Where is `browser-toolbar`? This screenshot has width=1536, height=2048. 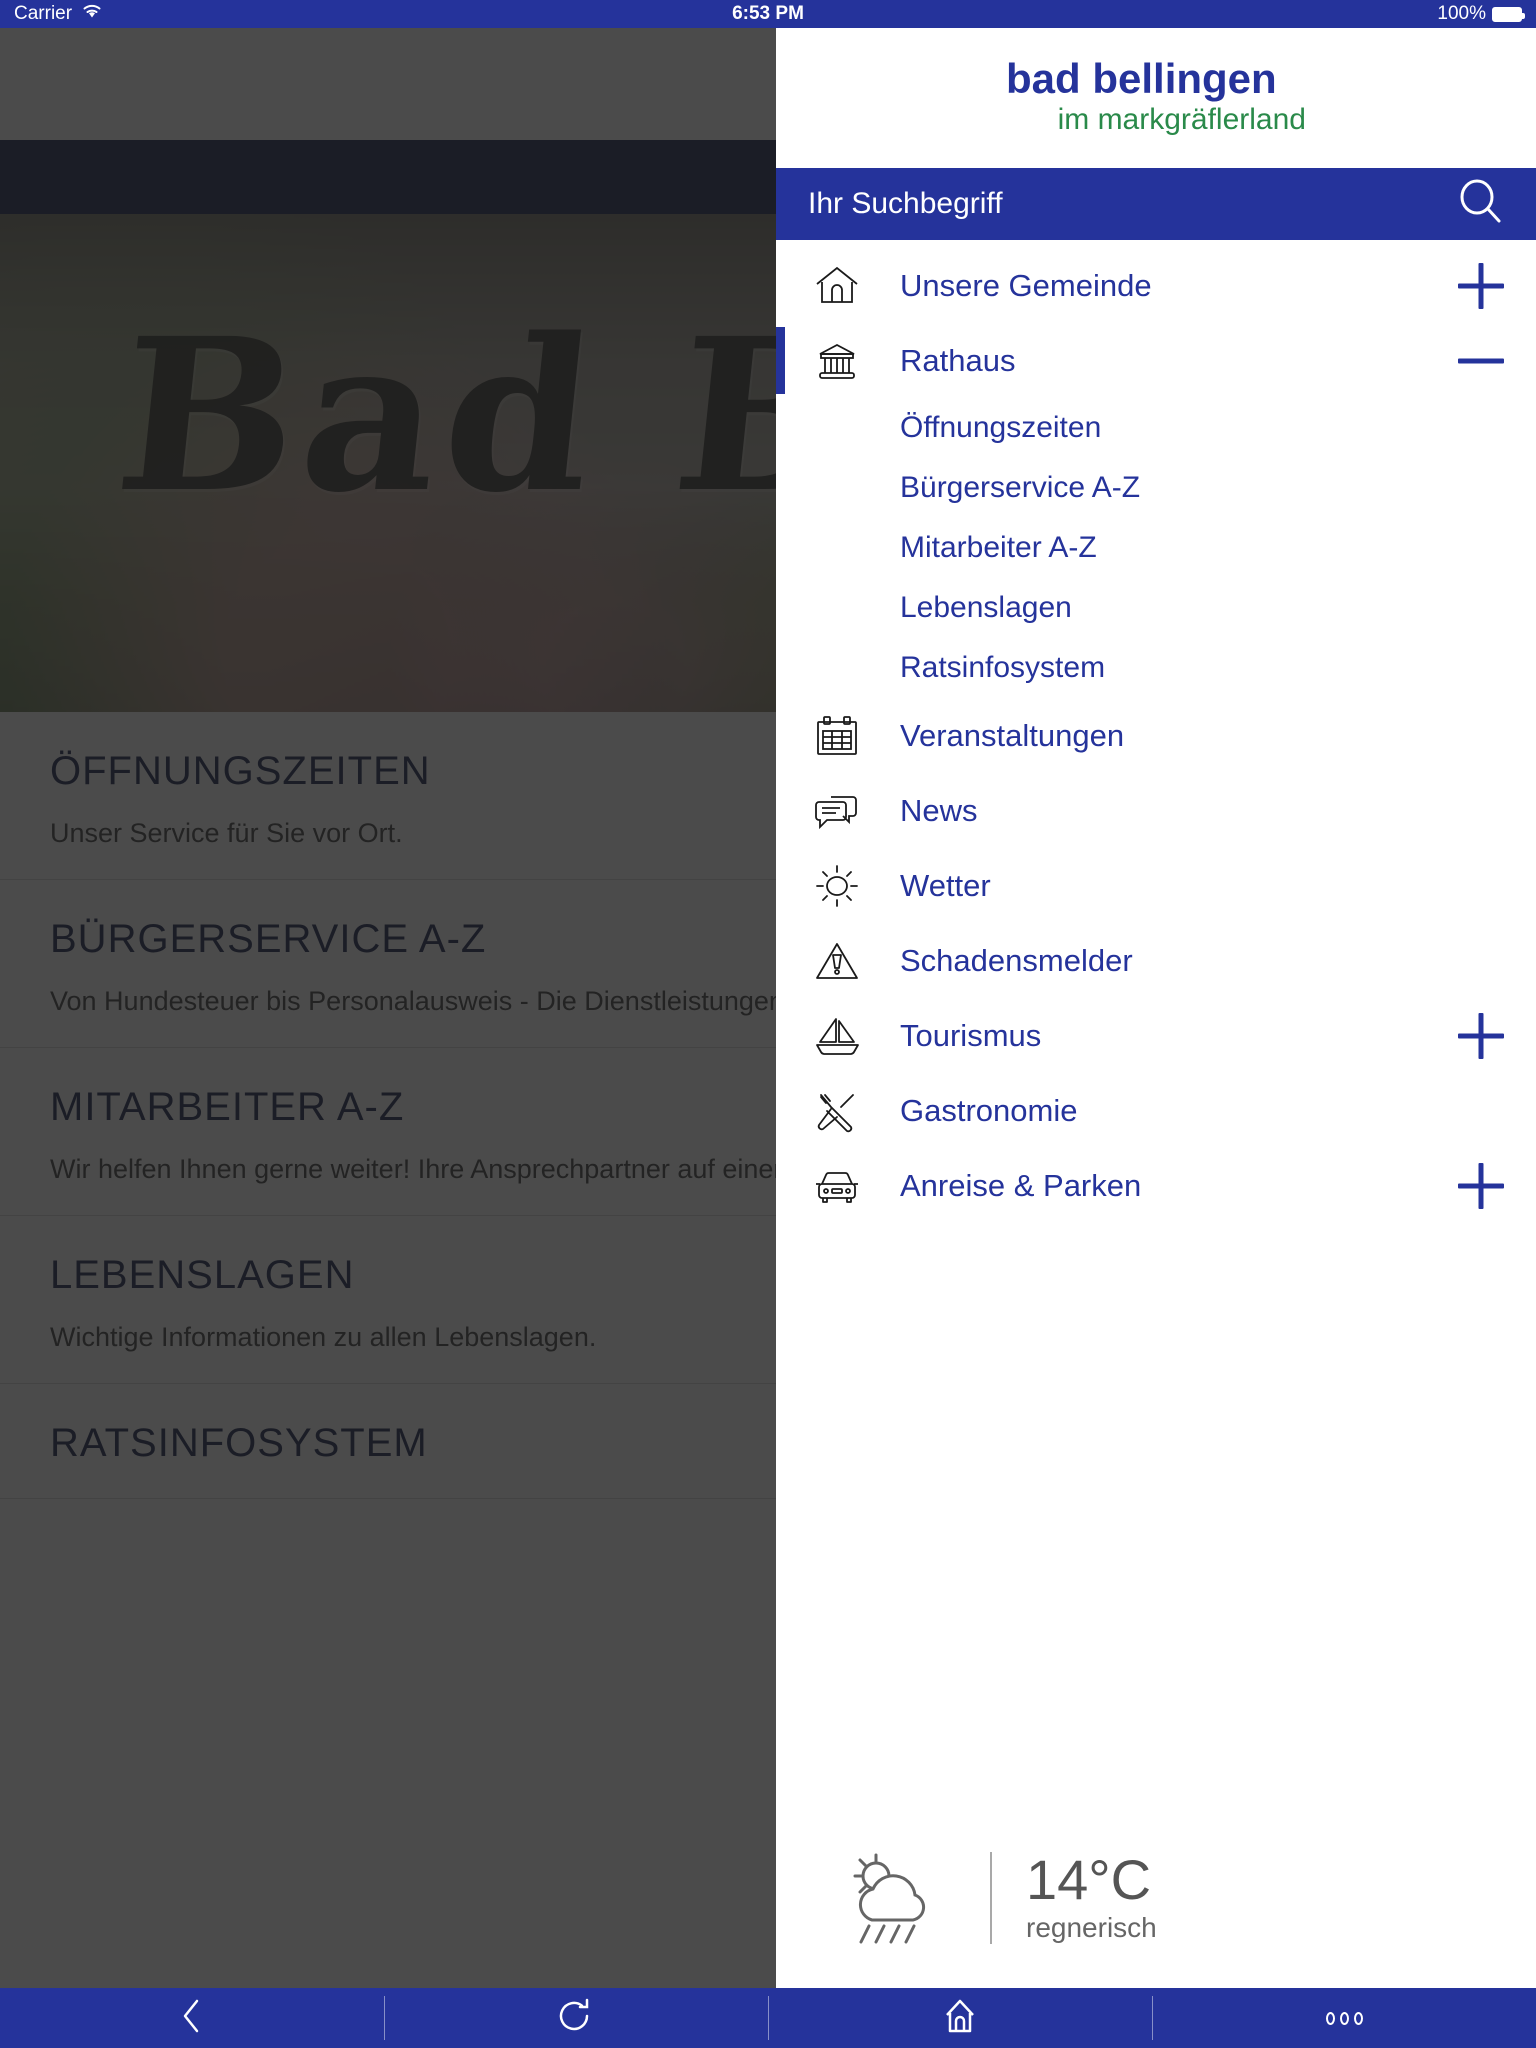 browser-toolbar is located at coordinates (768, 2018).